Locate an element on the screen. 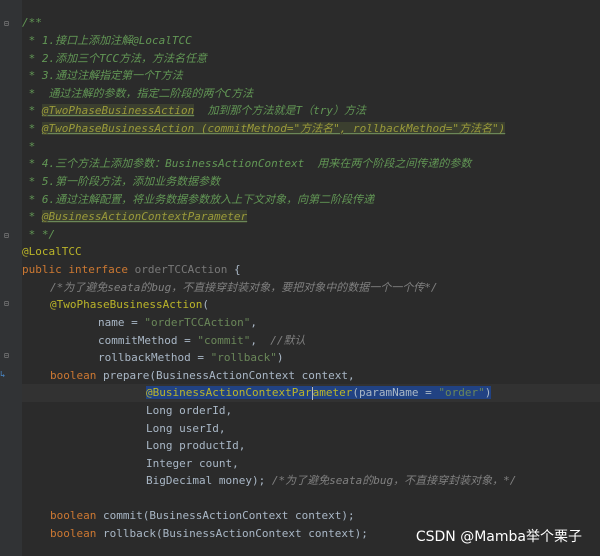 This screenshot has height=556, width=600. code-line: /*为了避免seata的bug，不直接穿封装对象，要把对象中的数据一个一个传*/ is located at coordinates (311, 288).